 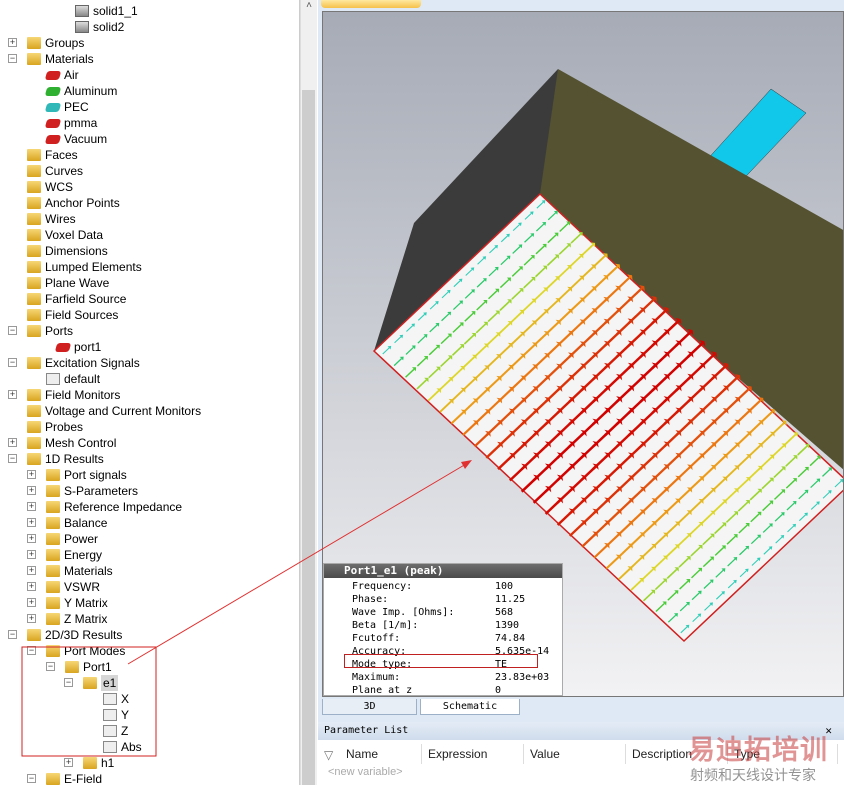 I want to click on tree-item: Wires, so click(x=149, y=219).